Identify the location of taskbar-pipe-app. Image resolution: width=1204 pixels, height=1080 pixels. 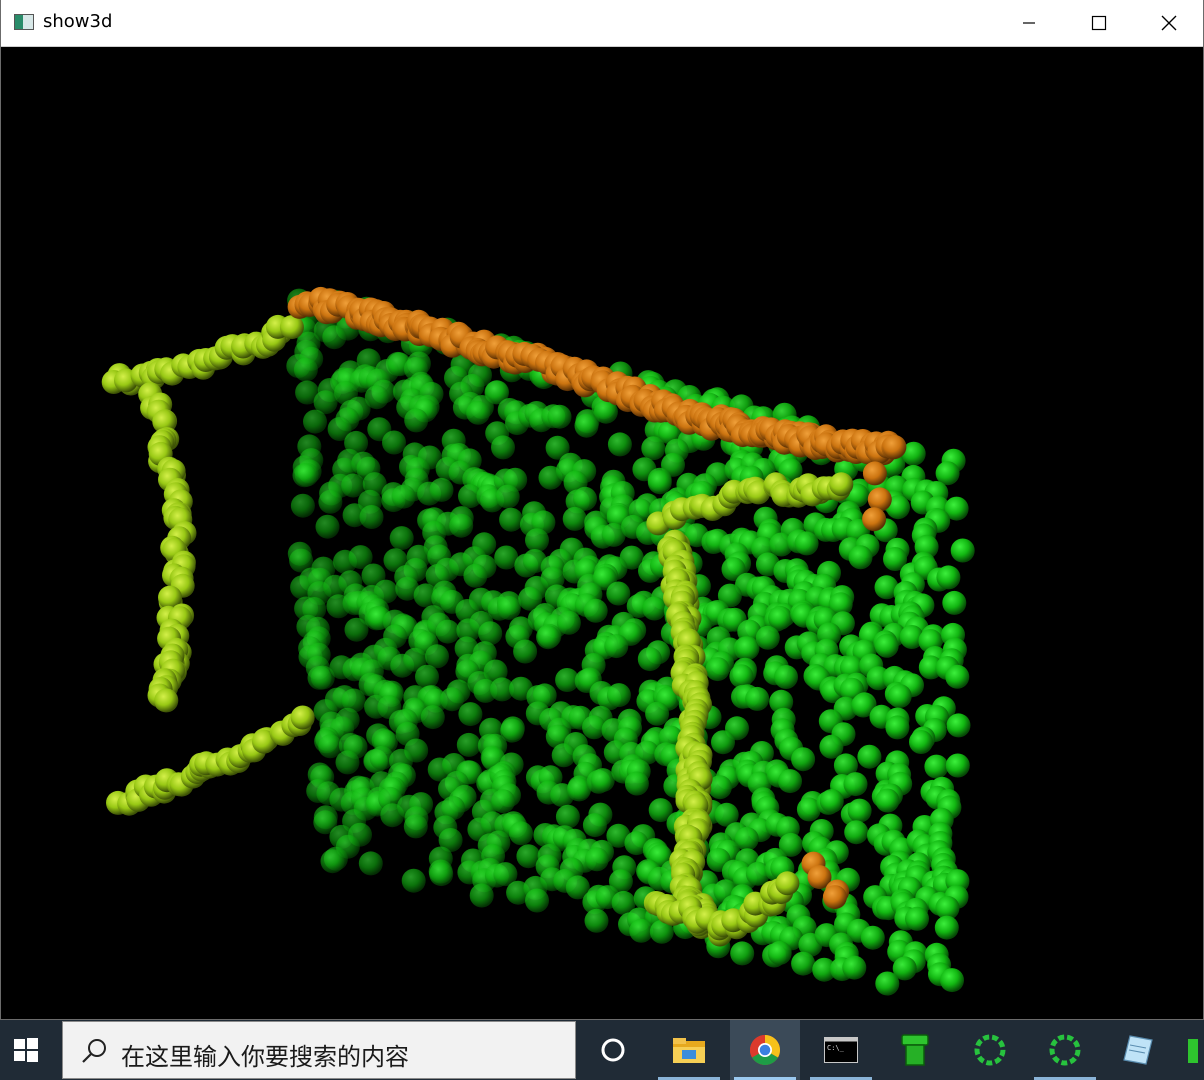
(915, 1050).